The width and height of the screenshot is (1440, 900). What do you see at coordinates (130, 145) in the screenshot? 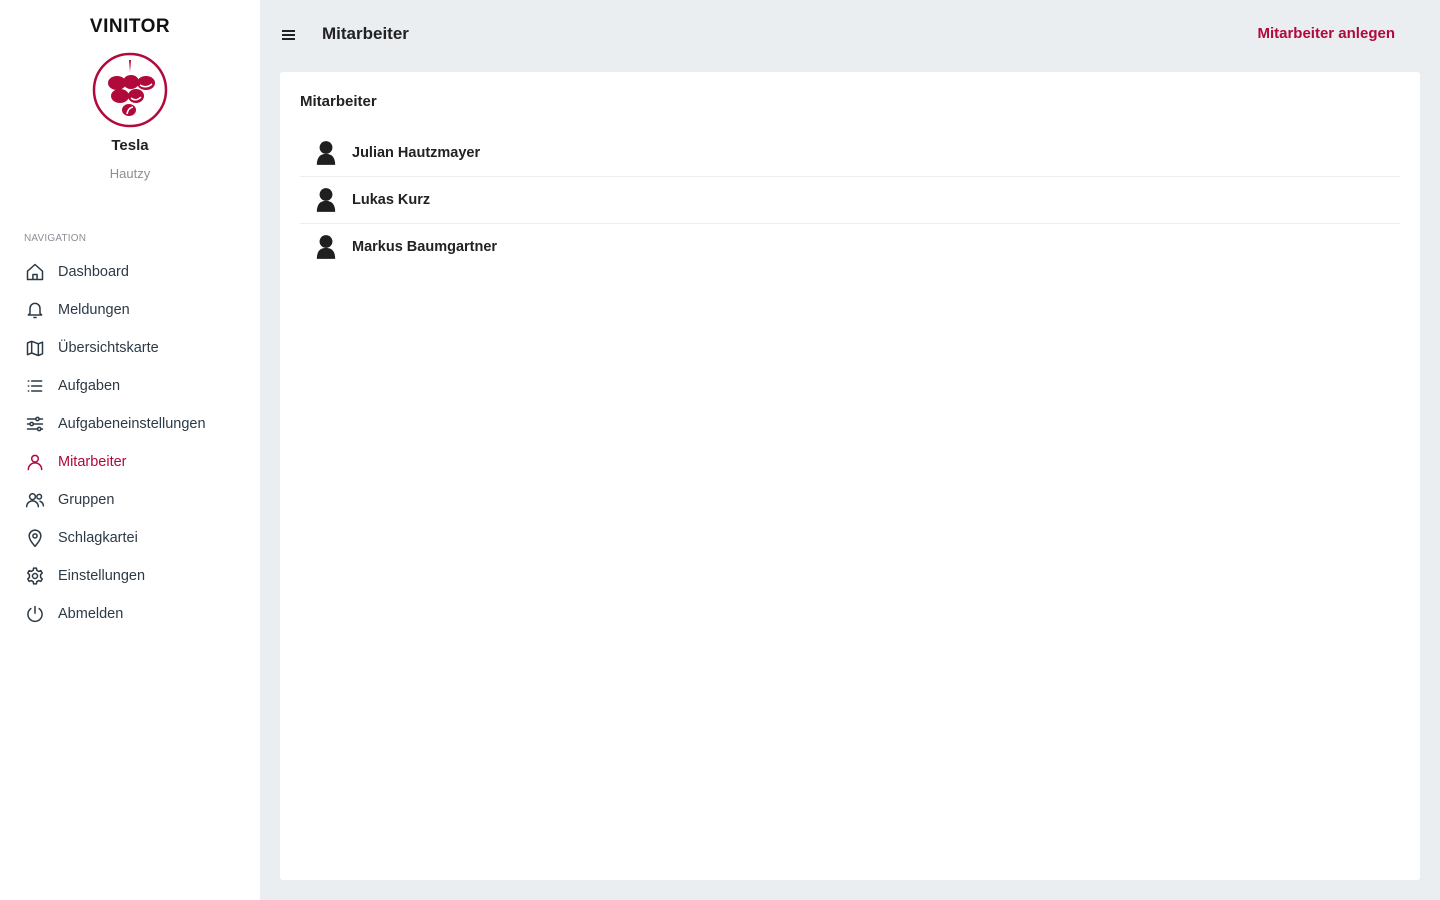
I see `company-name: Tesla` at bounding box center [130, 145].